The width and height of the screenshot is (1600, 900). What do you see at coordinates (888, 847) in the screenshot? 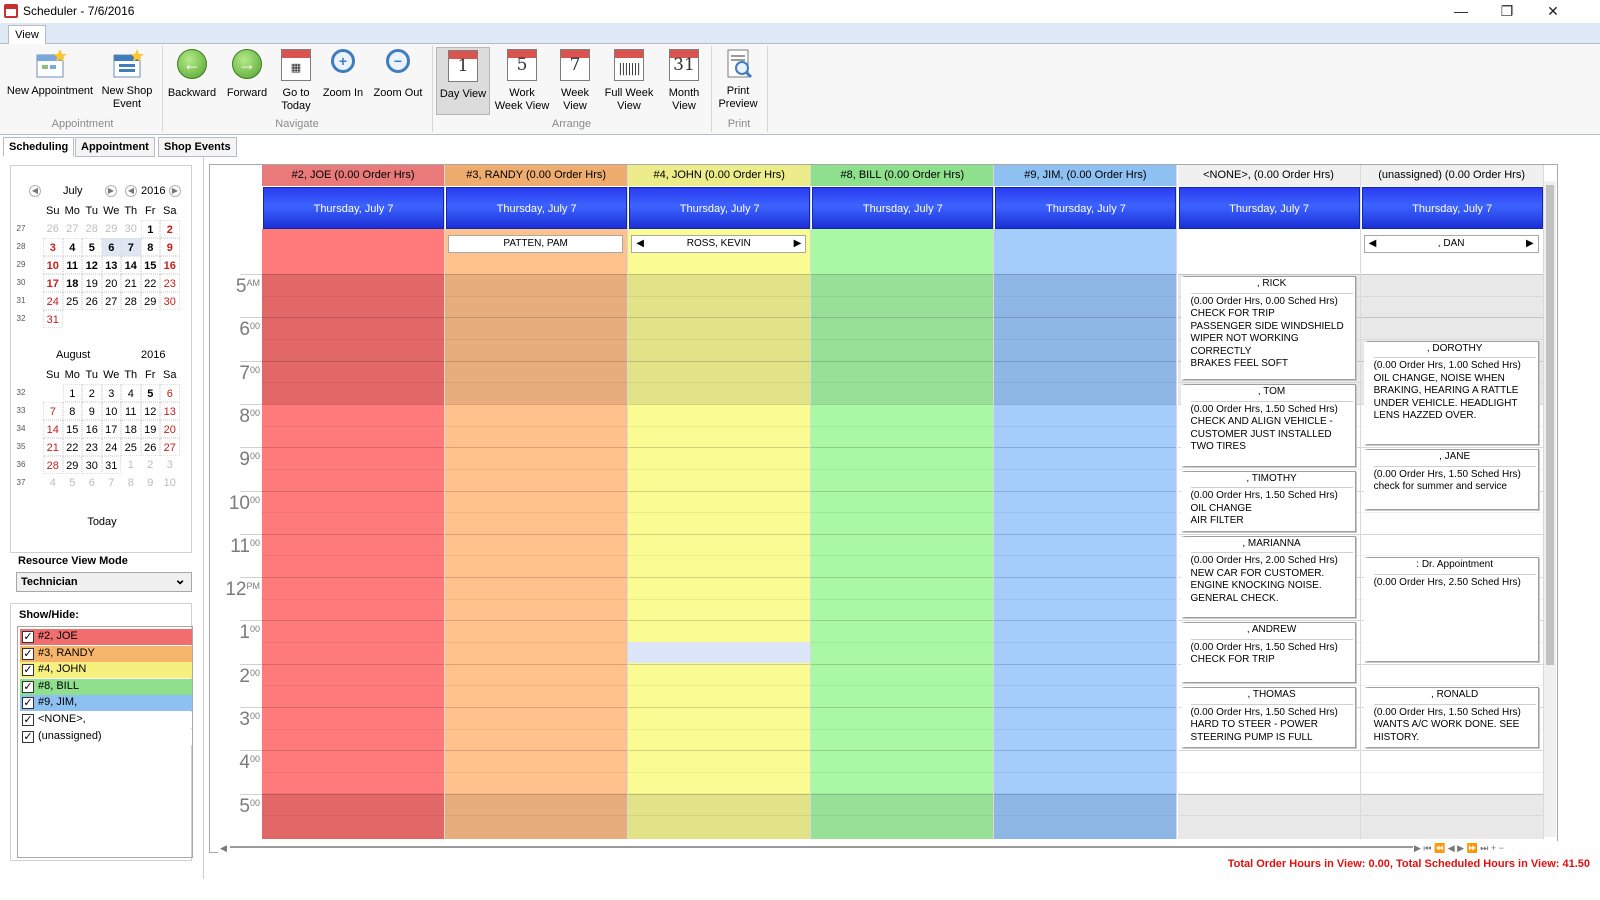
I see `horizontal-scrollbar: ◀ ▶ ⏮ ⏪ ◀ ▶ ⏩ ⏭ + −` at bounding box center [888, 847].